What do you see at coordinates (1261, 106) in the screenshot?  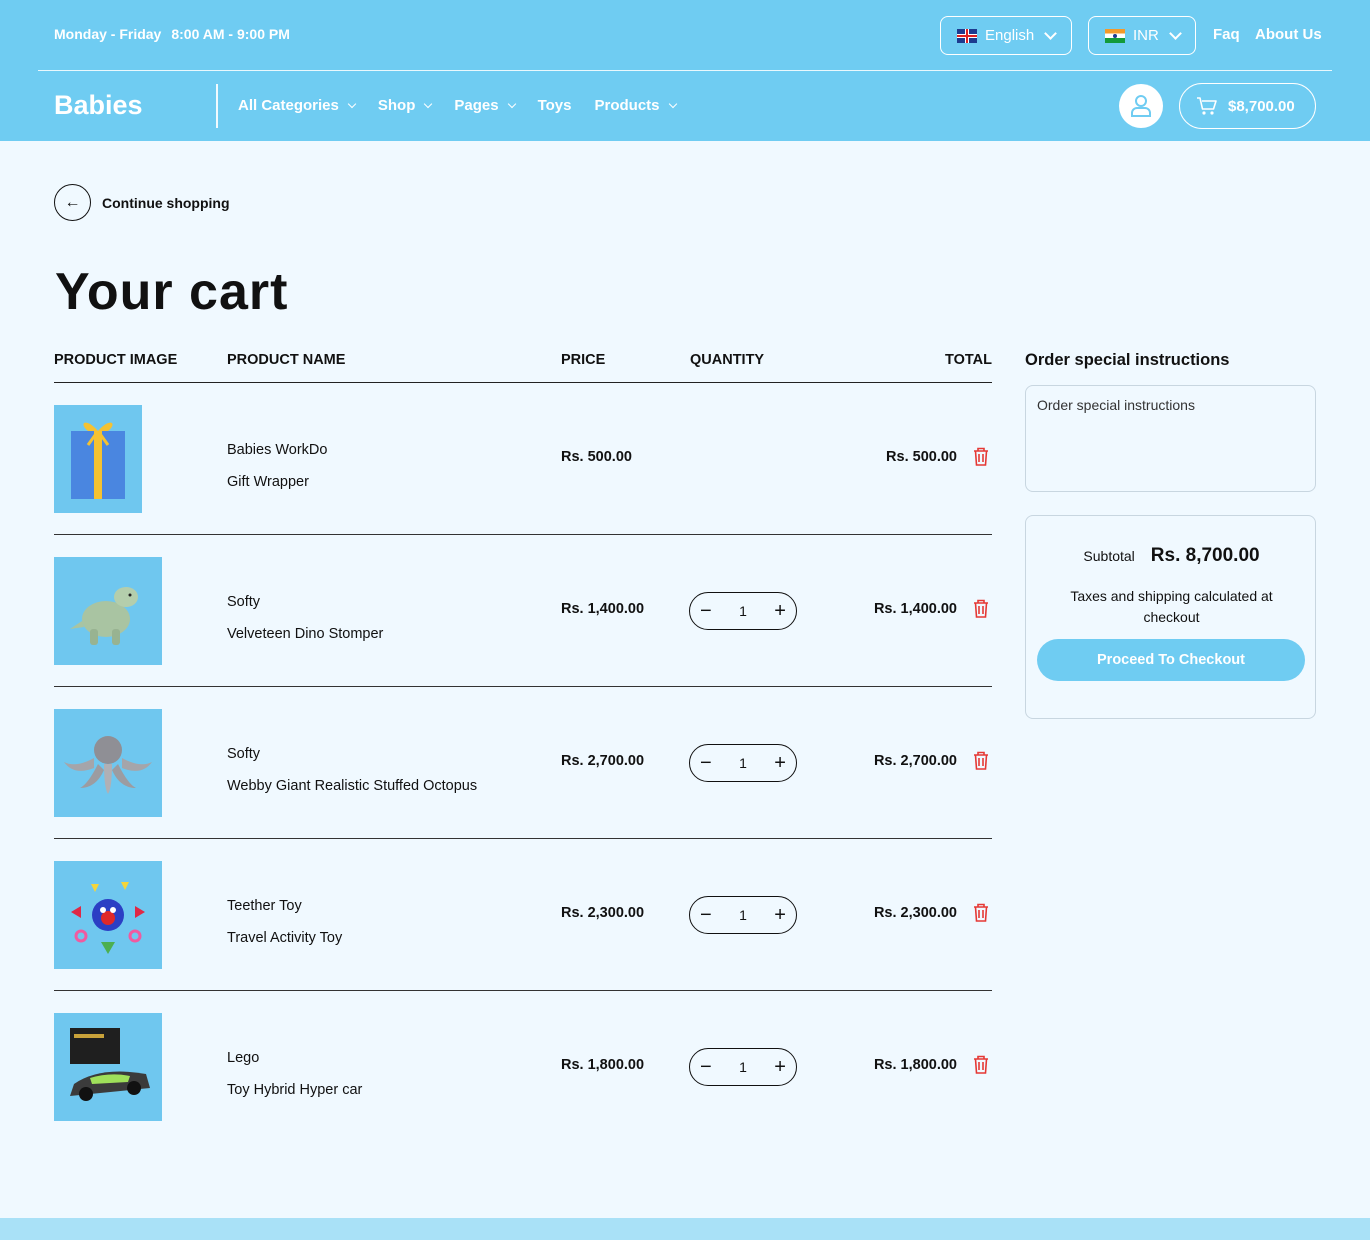 I see `cart-total: $8,700.00` at bounding box center [1261, 106].